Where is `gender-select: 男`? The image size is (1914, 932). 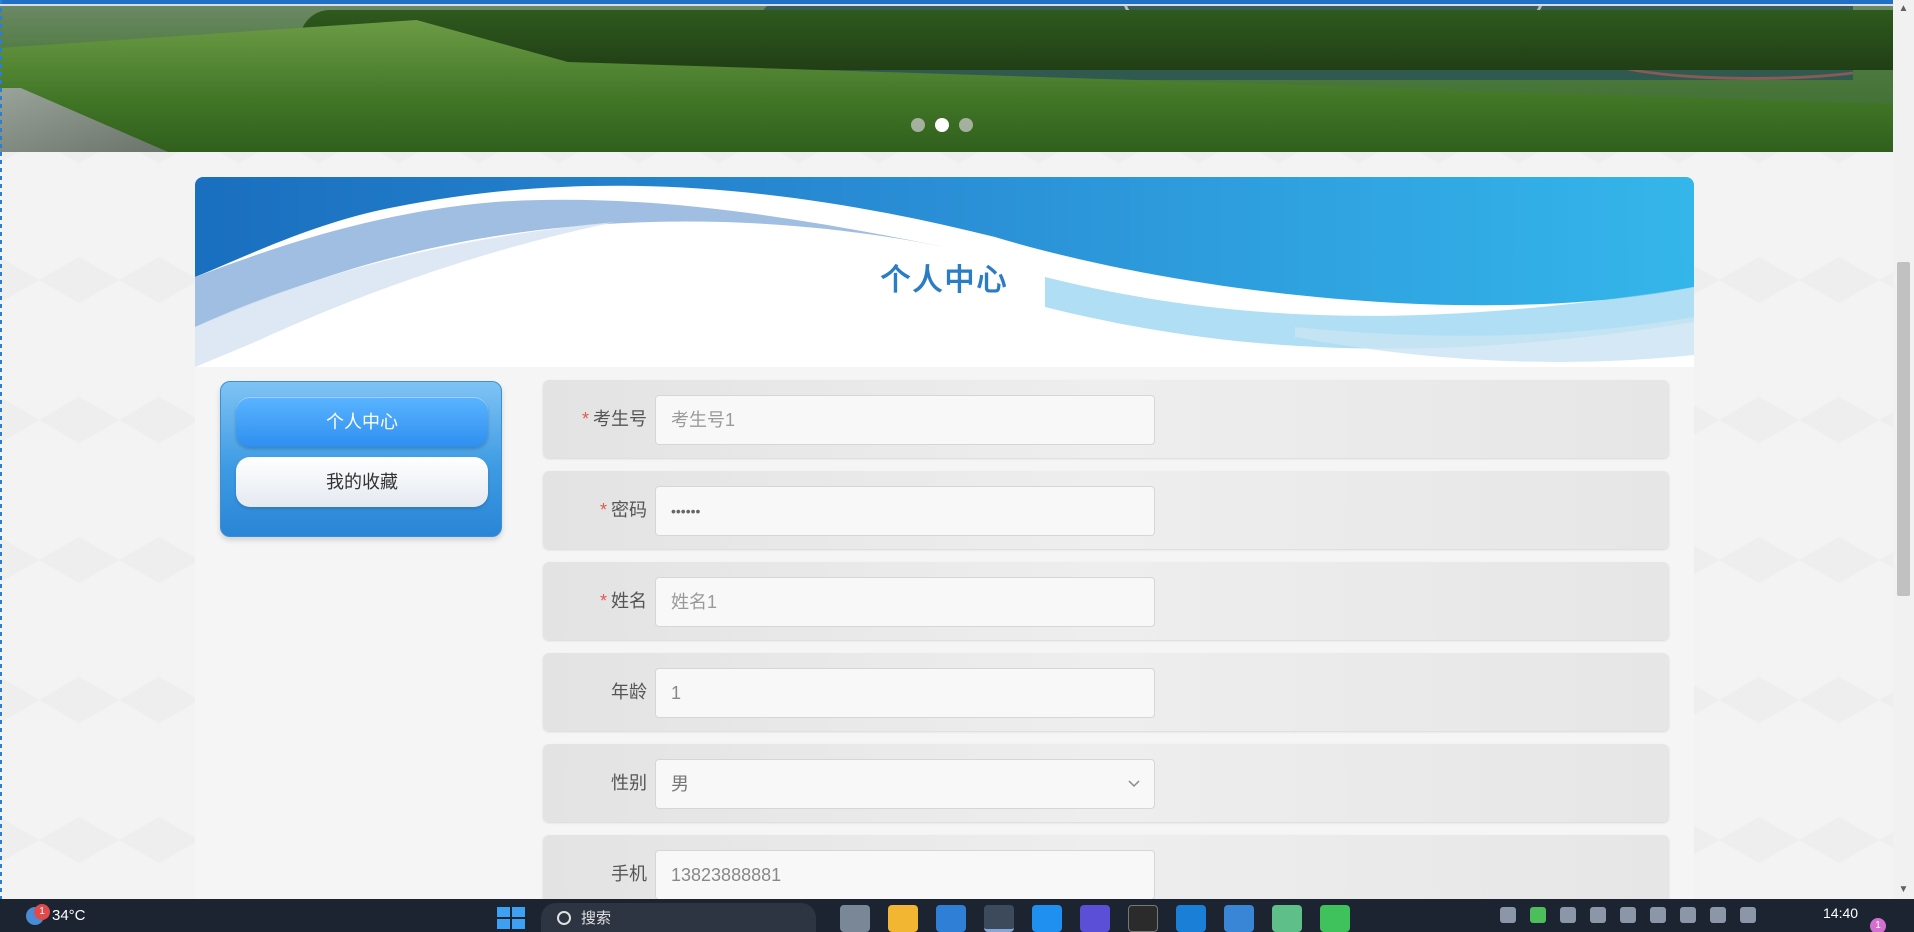 gender-select: 男 is located at coordinates (905, 784).